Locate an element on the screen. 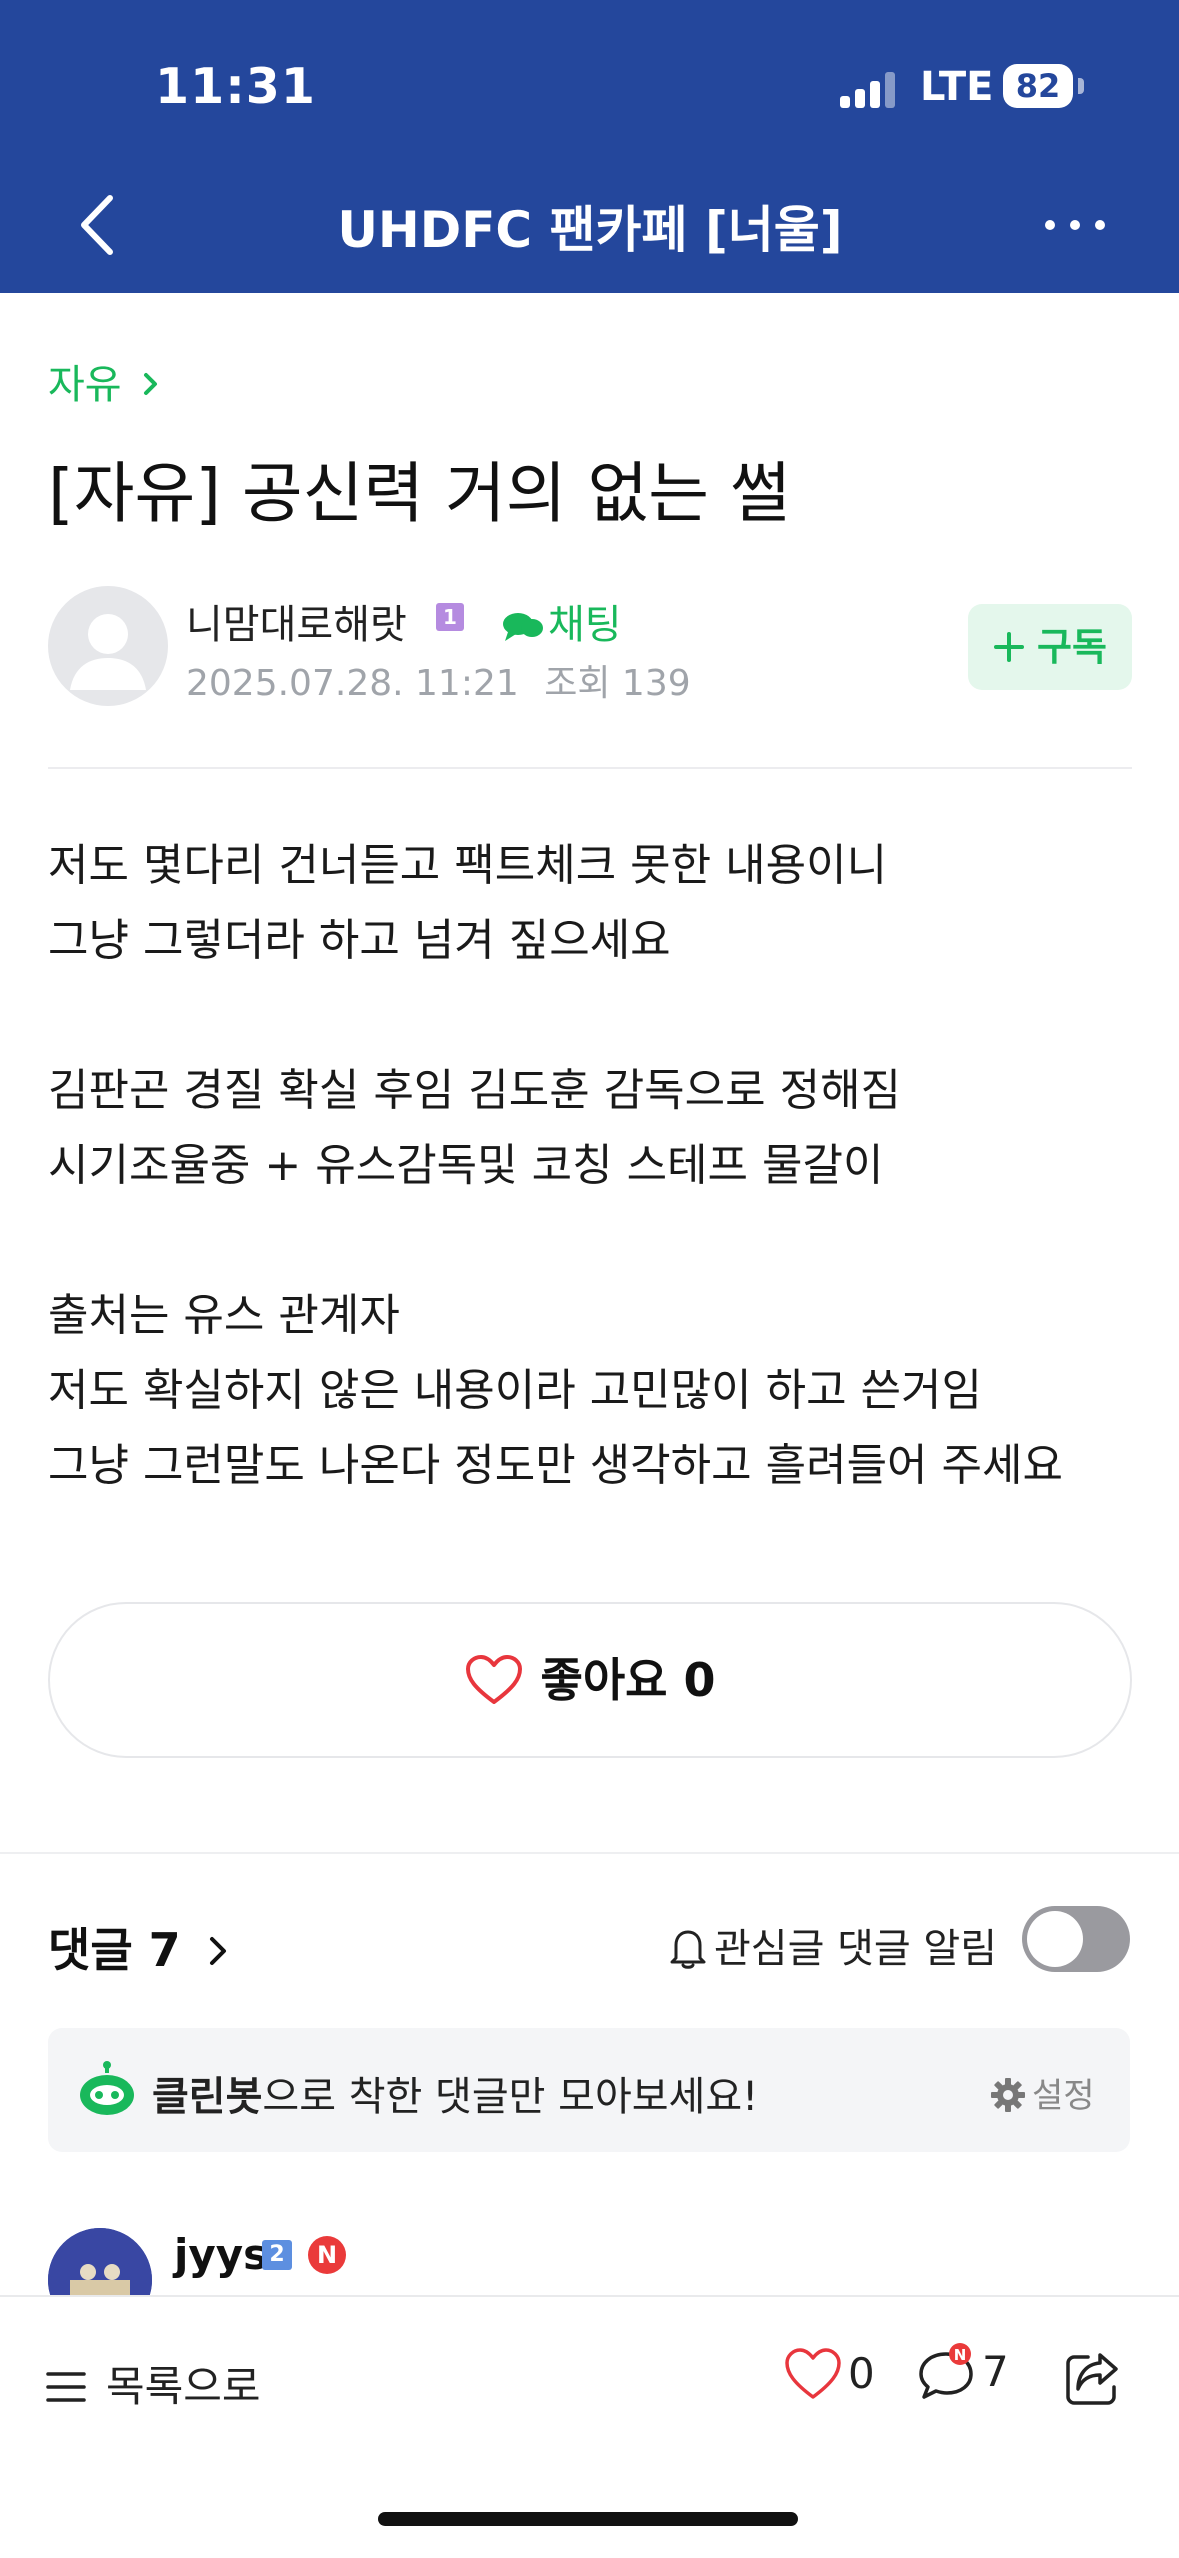 Image resolution: width=1179 pixels, height=2558 pixels. bottom-like-button: 0 is located at coordinates (829, 2374).